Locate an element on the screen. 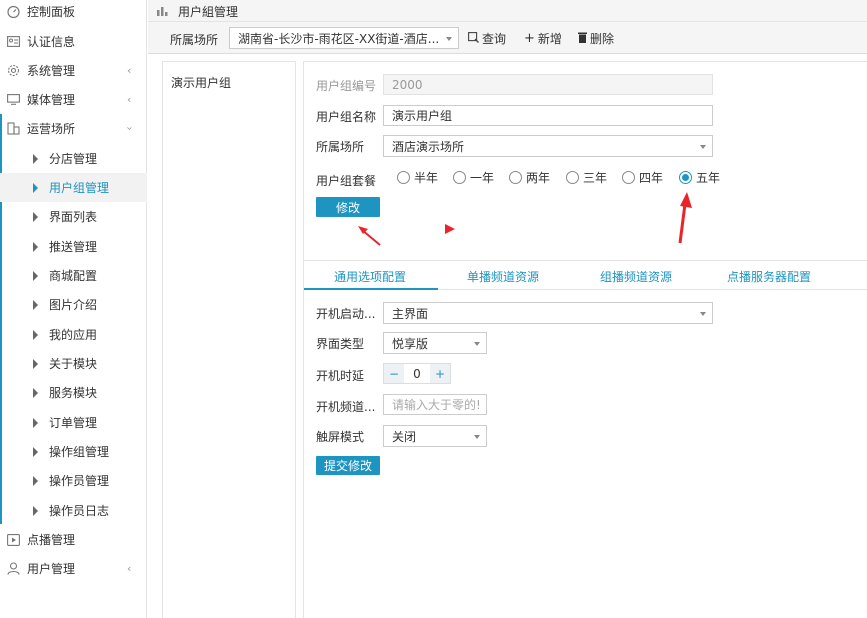 The image size is (867, 618). nav-label: 系统管理 is located at coordinates (51, 71).